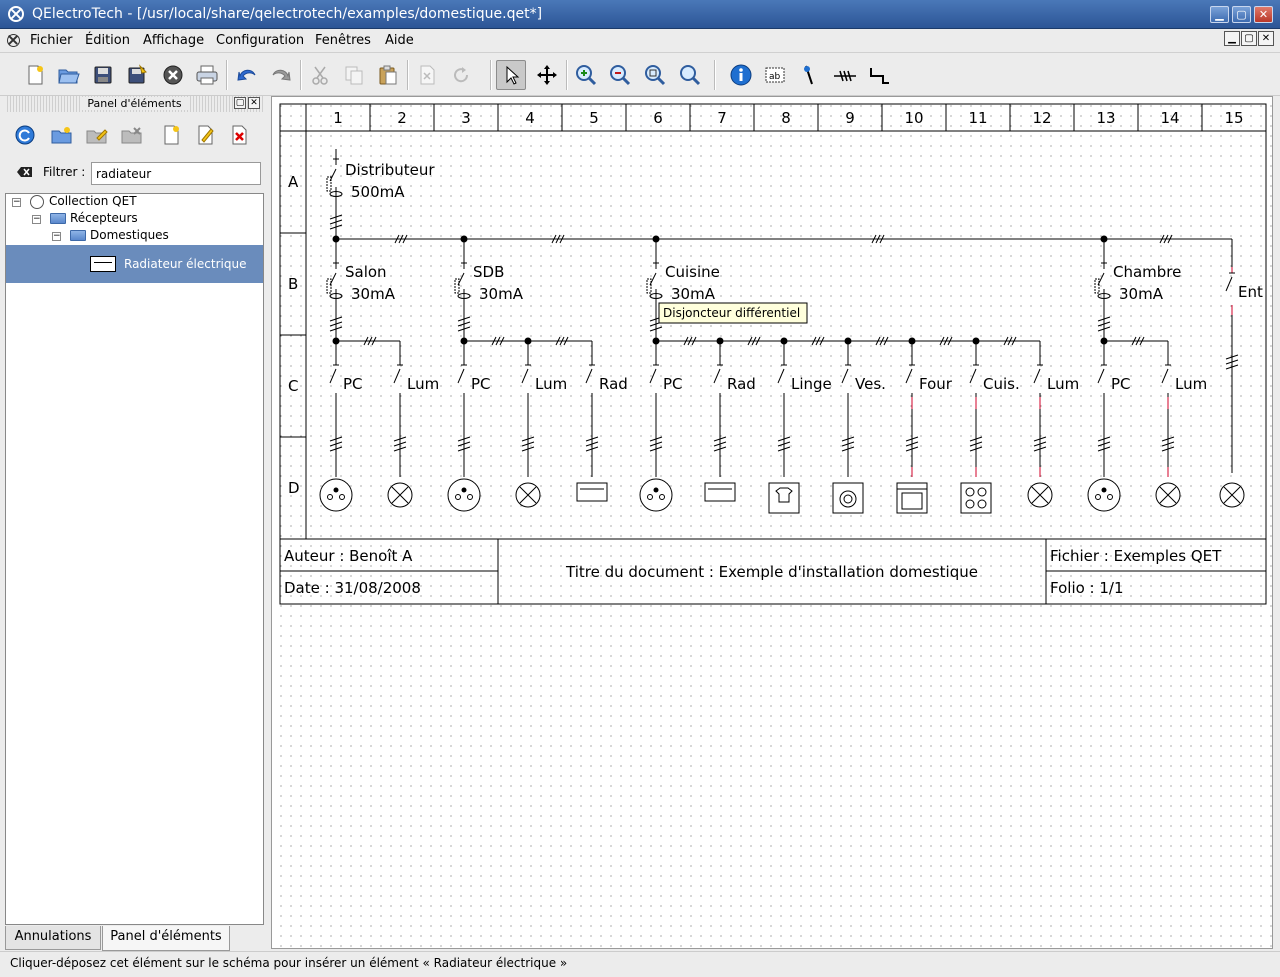 The image size is (1280, 977). I want to click on breaker-chambre: Chambre 30mA, so click(1137, 290).